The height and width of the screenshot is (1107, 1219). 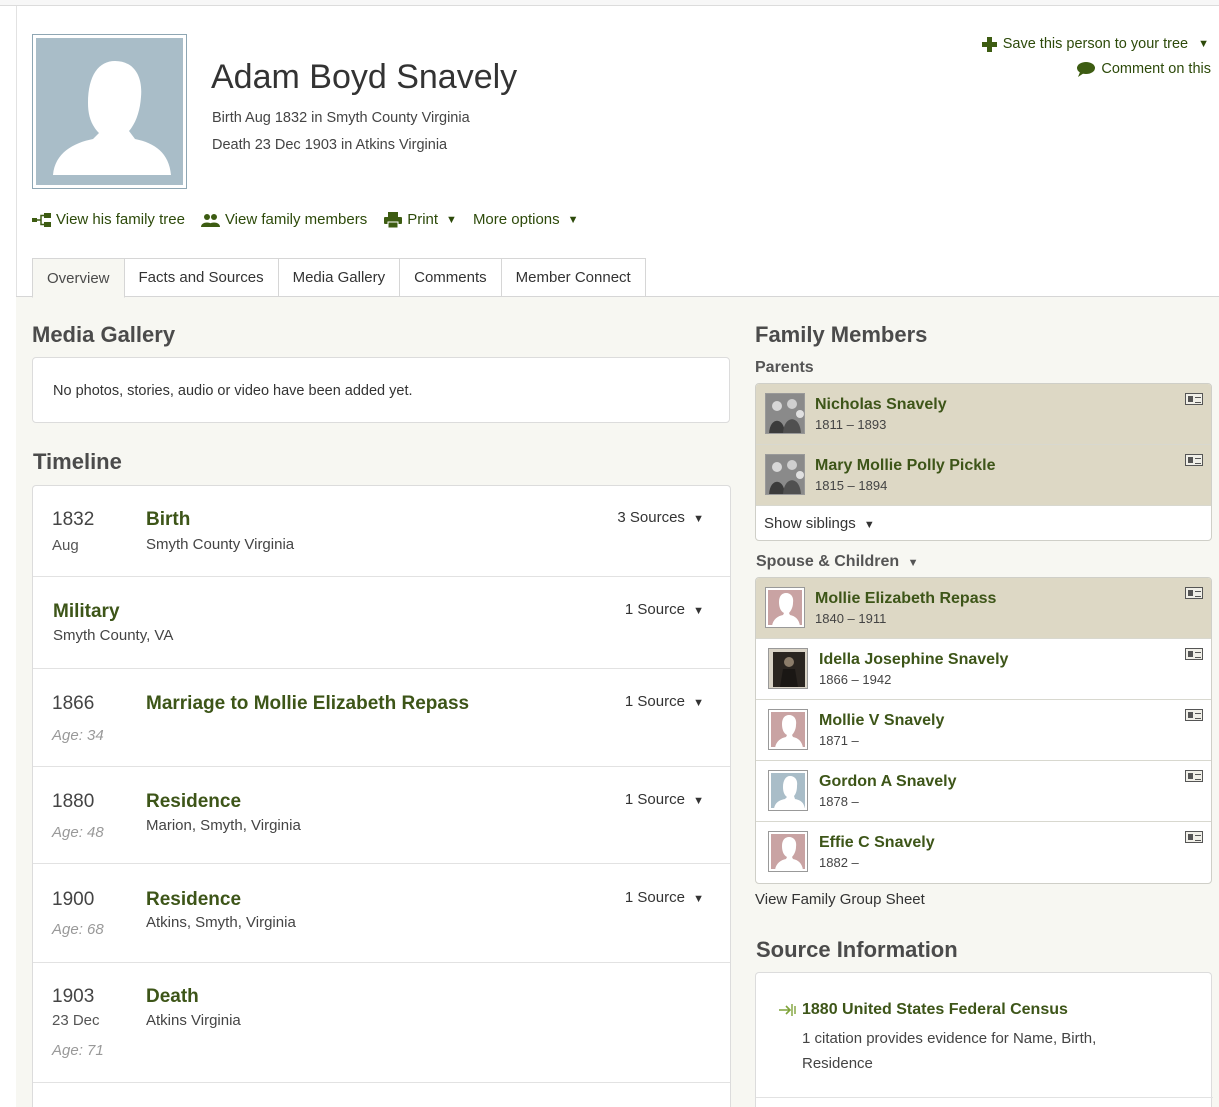 I want to click on more-options-button: More options ▼, so click(x=526, y=219).